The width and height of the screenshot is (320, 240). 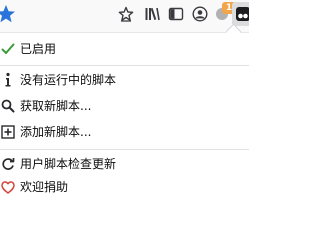 I want to click on heart-icon, so click(x=8, y=187).